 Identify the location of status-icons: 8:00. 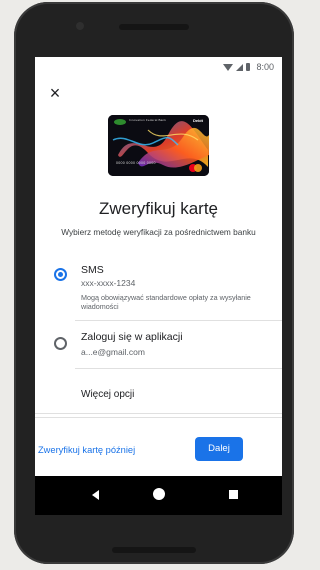
(248, 67).